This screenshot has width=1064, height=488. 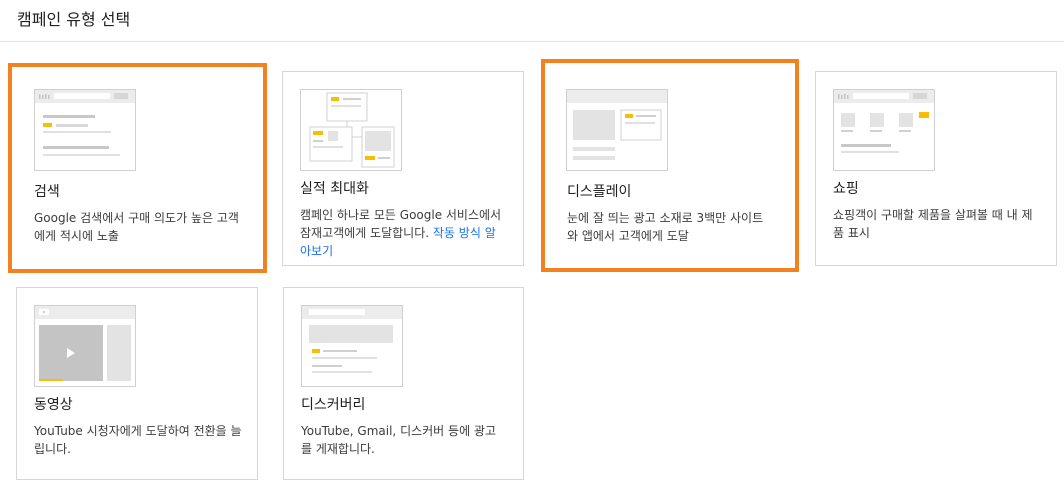 What do you see at coordinates (599, 192) in the screenshot?
I see `card-title-display: 디스플레이` at bounding box center [599, 192].